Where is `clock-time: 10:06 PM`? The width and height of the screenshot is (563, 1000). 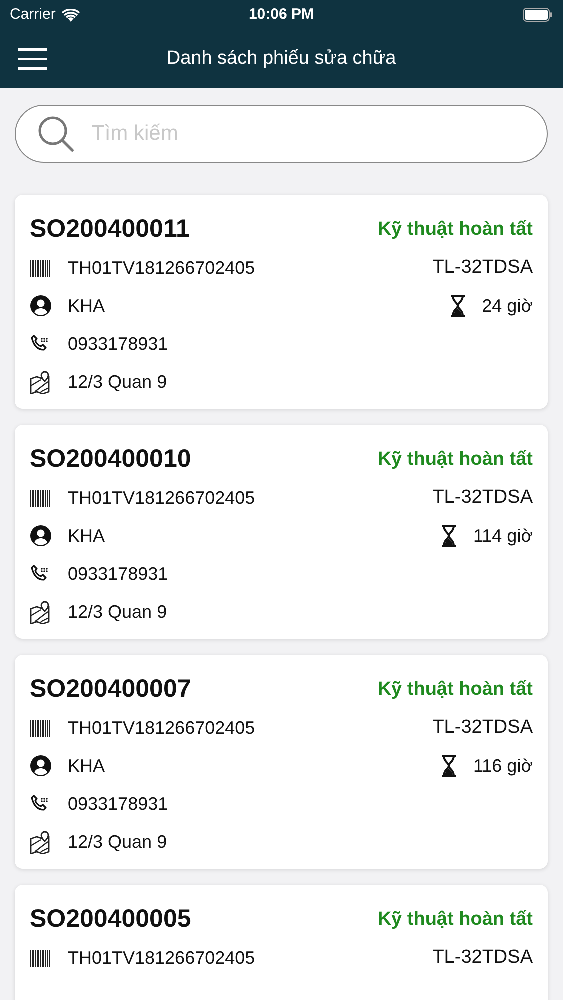
clock-time: 10:06 PM is located at coordinates (281, 14).